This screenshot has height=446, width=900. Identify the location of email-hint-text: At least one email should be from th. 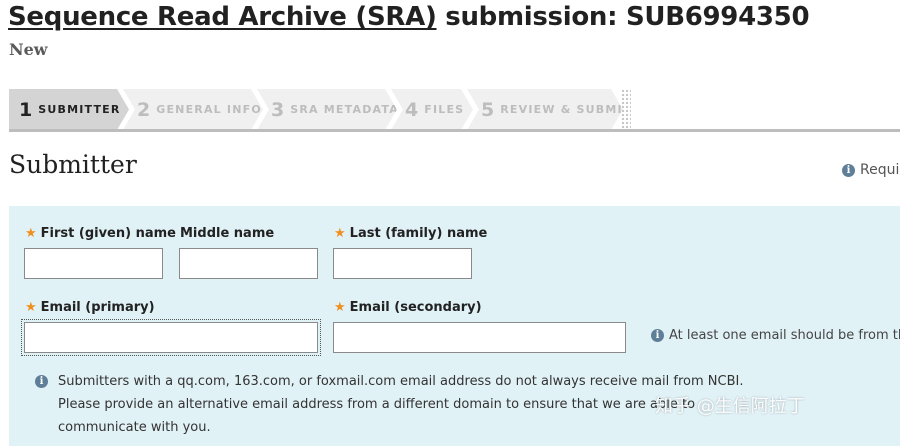
(784, 335).